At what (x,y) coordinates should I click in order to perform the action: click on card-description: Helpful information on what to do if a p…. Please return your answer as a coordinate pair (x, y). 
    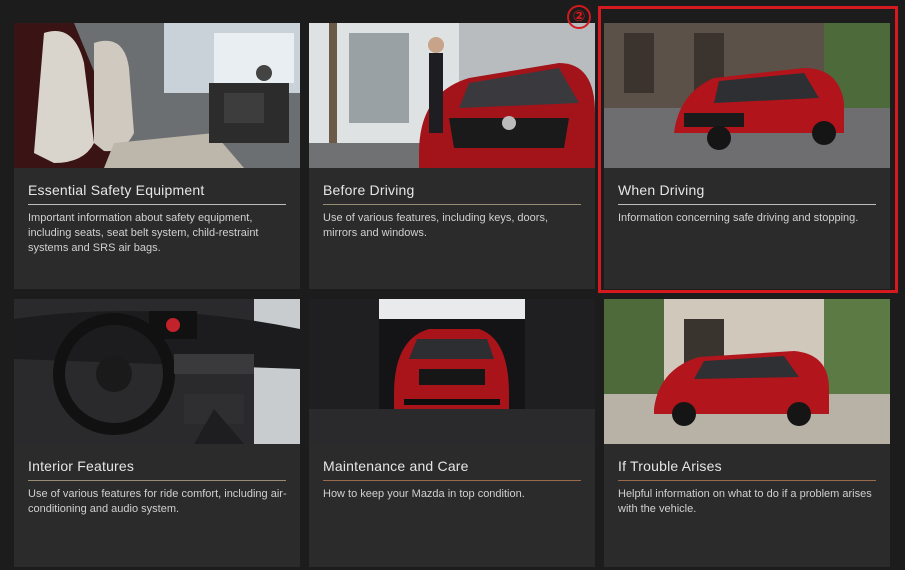
    Looking at the image, I should click on (745, 501).